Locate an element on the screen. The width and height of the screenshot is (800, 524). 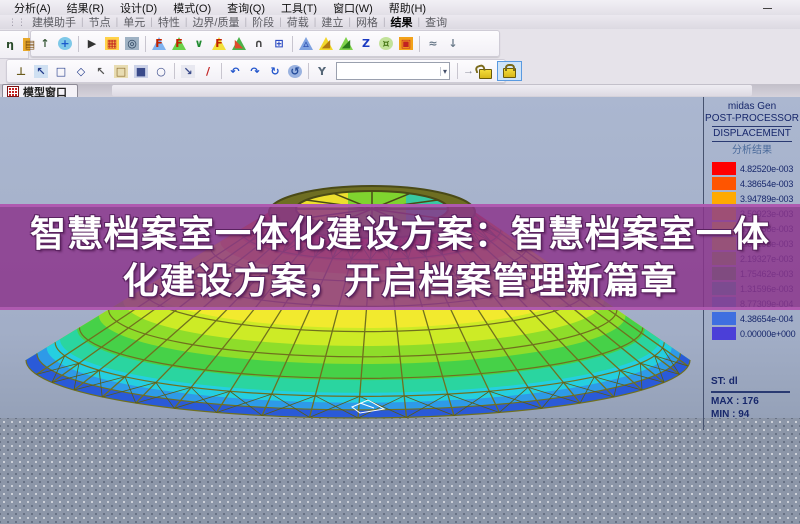
ribbon-tab-9: 结果 is located at coordinates (402, 22).